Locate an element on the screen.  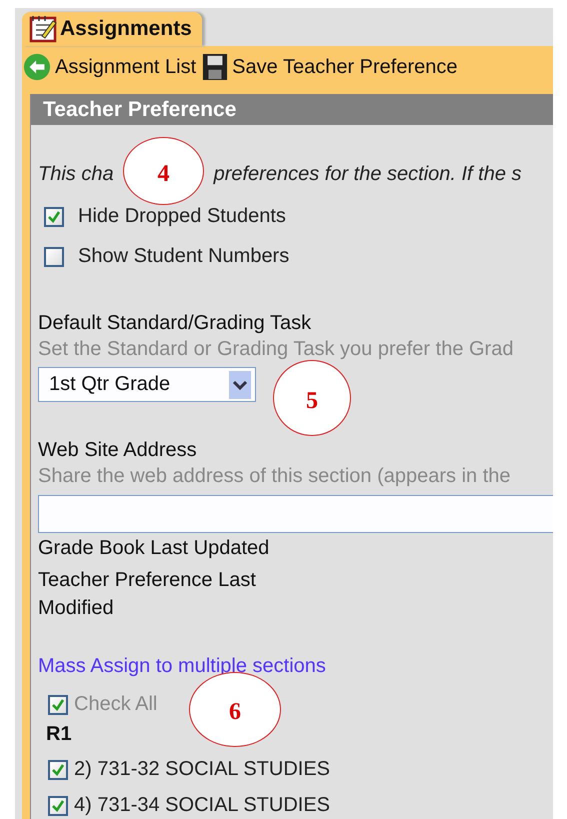
checkbox-label: Hide Dropped Students is located at coordinates (182, 216).